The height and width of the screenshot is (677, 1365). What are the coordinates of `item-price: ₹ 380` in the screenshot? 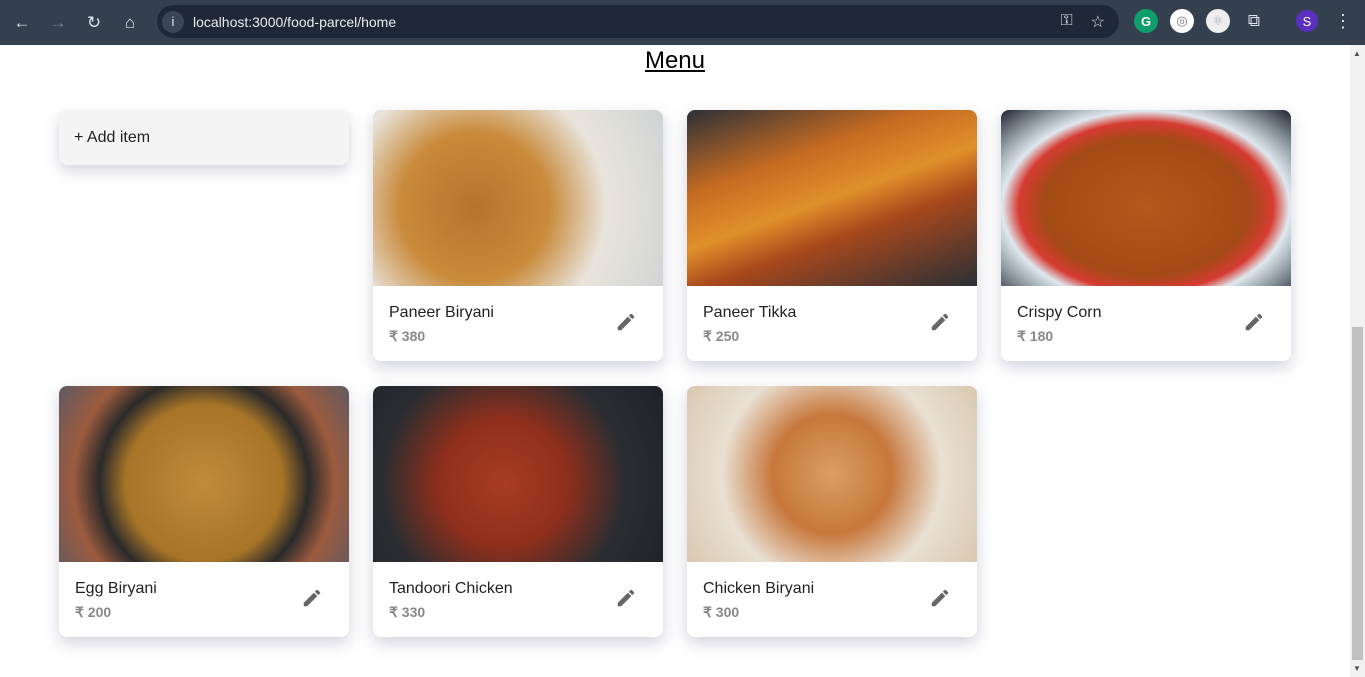 It's located at (407, 336).